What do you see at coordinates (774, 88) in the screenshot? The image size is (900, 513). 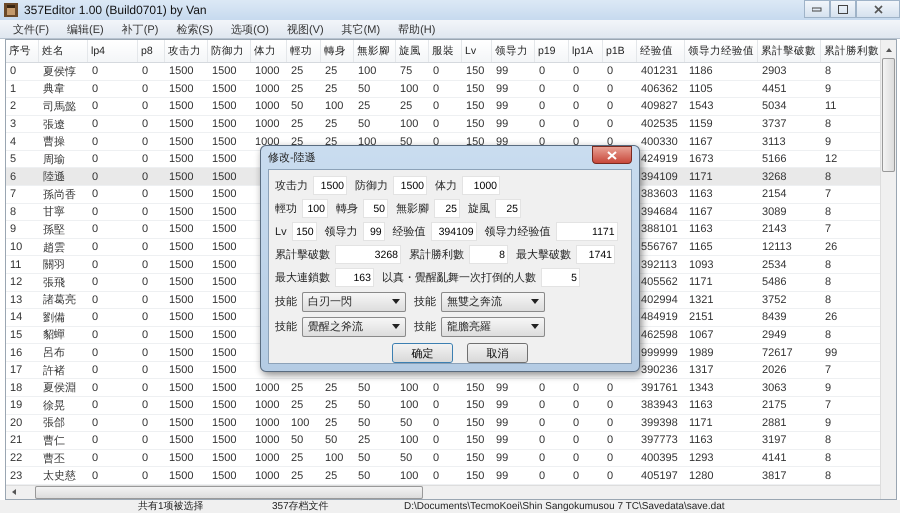 I see `table-cell-text: 4451` at bounding box center [774, 88].